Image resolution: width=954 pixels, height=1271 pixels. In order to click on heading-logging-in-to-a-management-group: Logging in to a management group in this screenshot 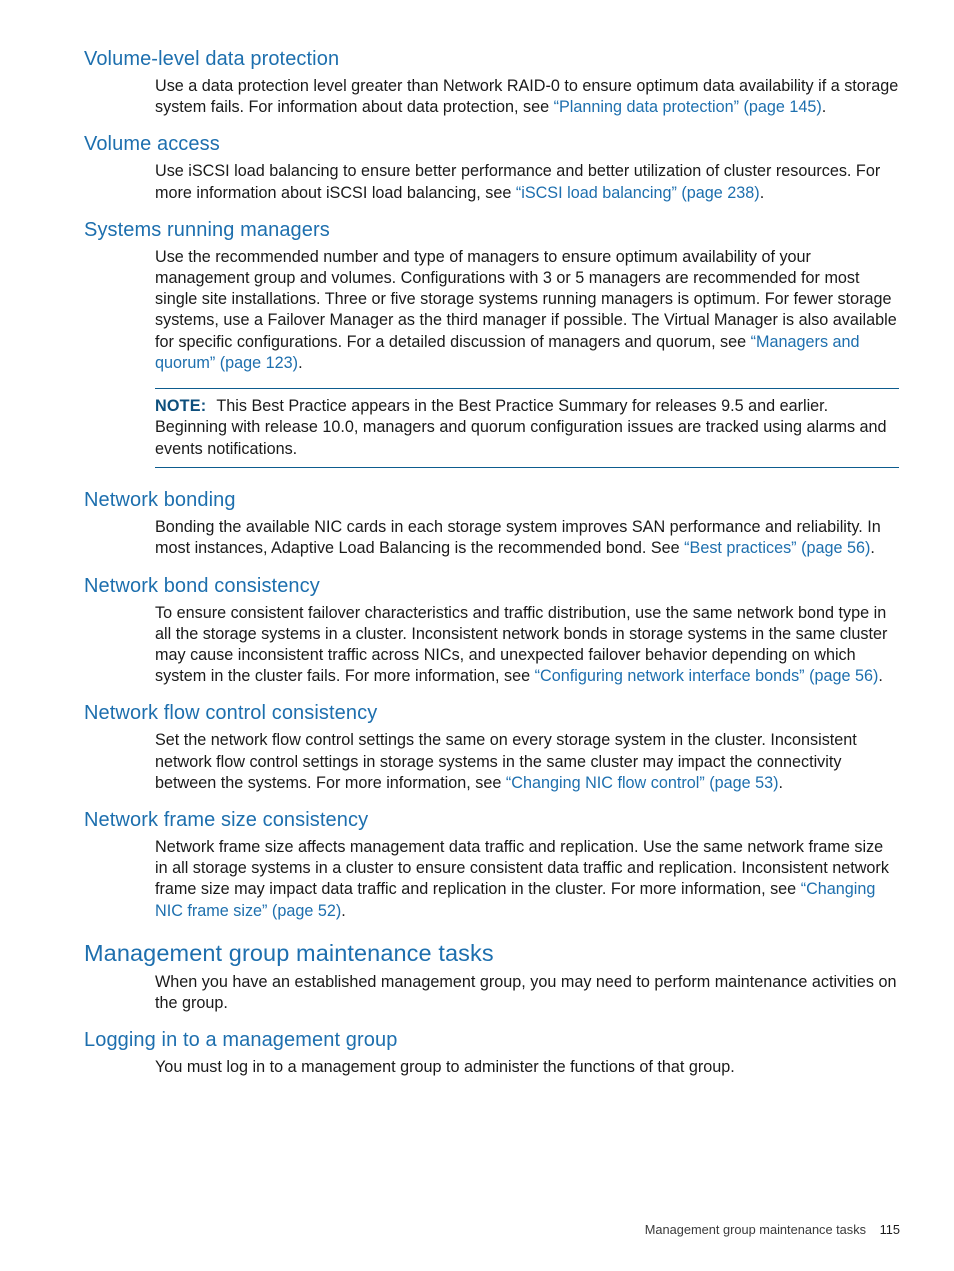, I will do `click(241, 1040)`.